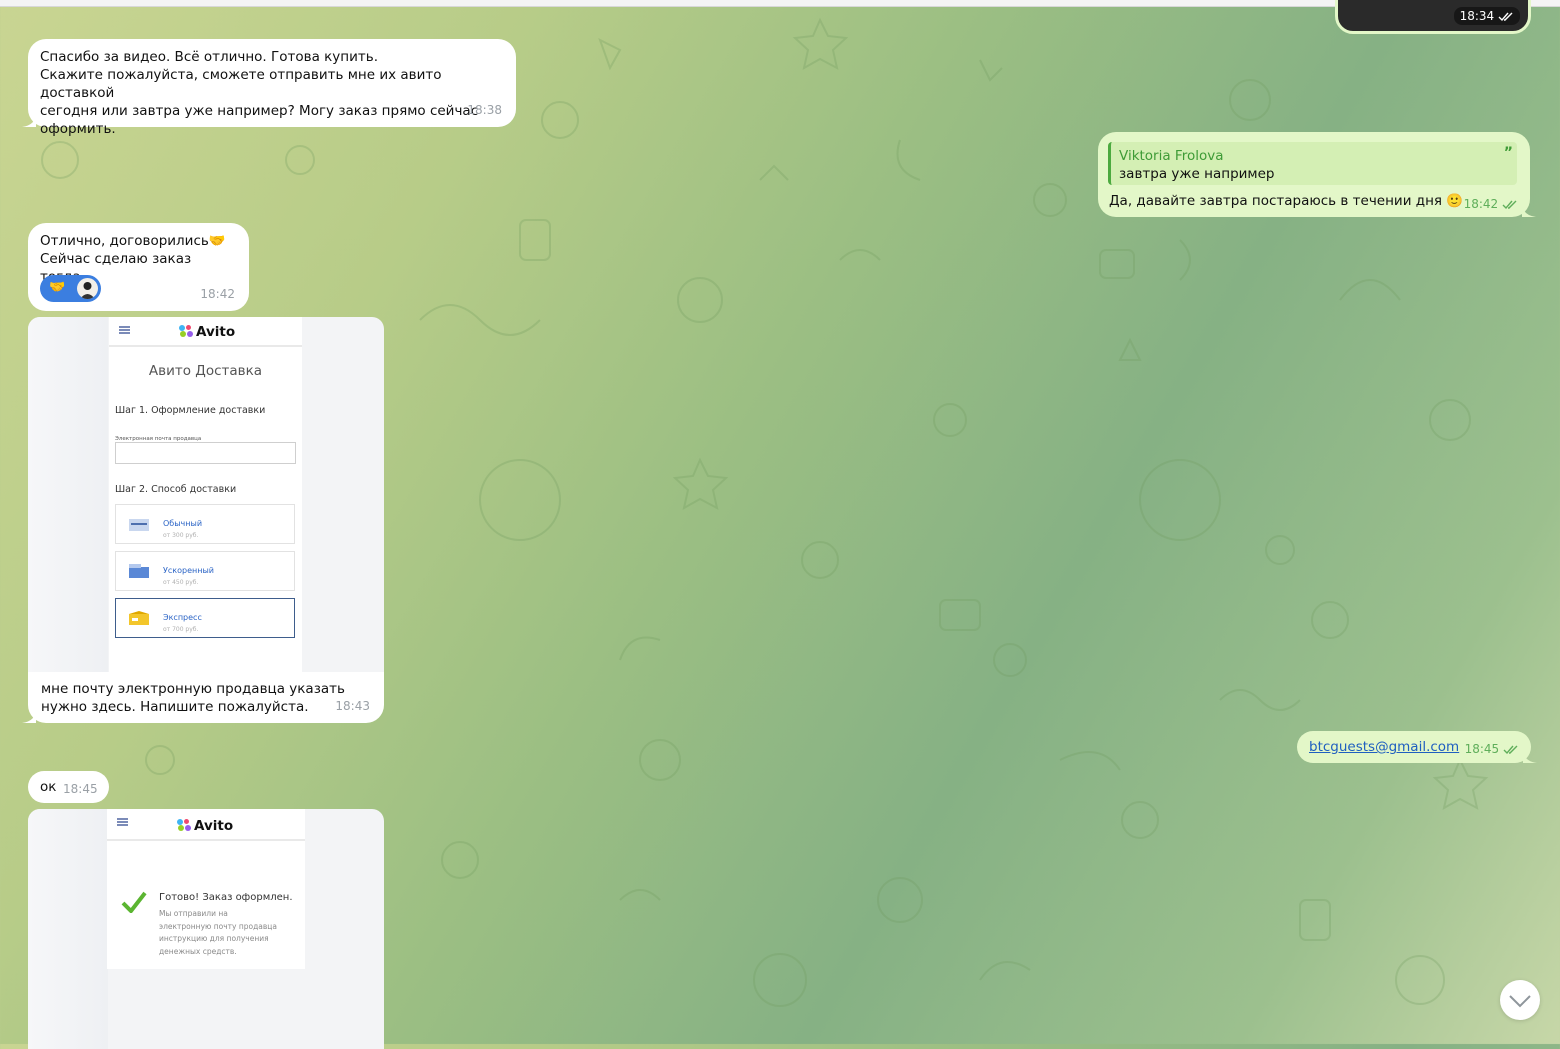  I want to click on email-link: btcguests@gmail.com, so click(1384, 747).